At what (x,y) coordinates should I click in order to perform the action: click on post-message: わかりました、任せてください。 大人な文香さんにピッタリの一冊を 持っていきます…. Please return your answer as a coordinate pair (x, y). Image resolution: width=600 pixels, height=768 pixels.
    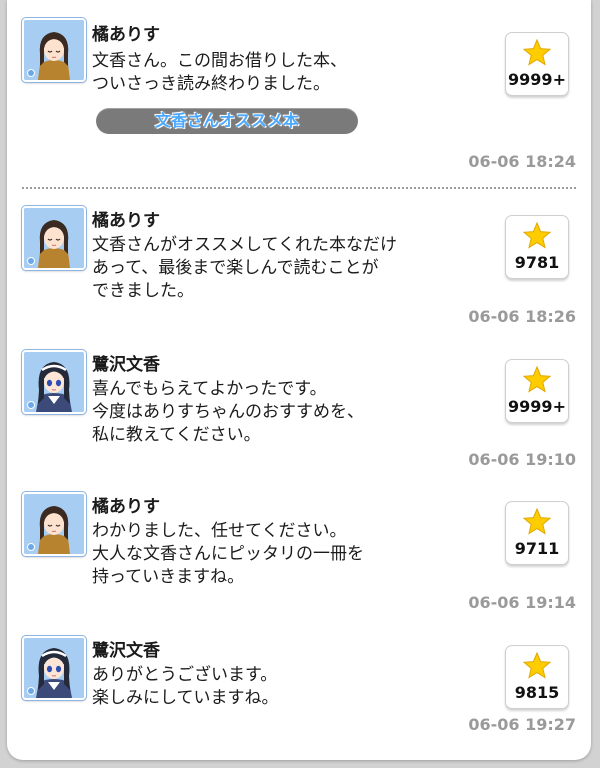
    Looking at the image, I should click on (228, 554).